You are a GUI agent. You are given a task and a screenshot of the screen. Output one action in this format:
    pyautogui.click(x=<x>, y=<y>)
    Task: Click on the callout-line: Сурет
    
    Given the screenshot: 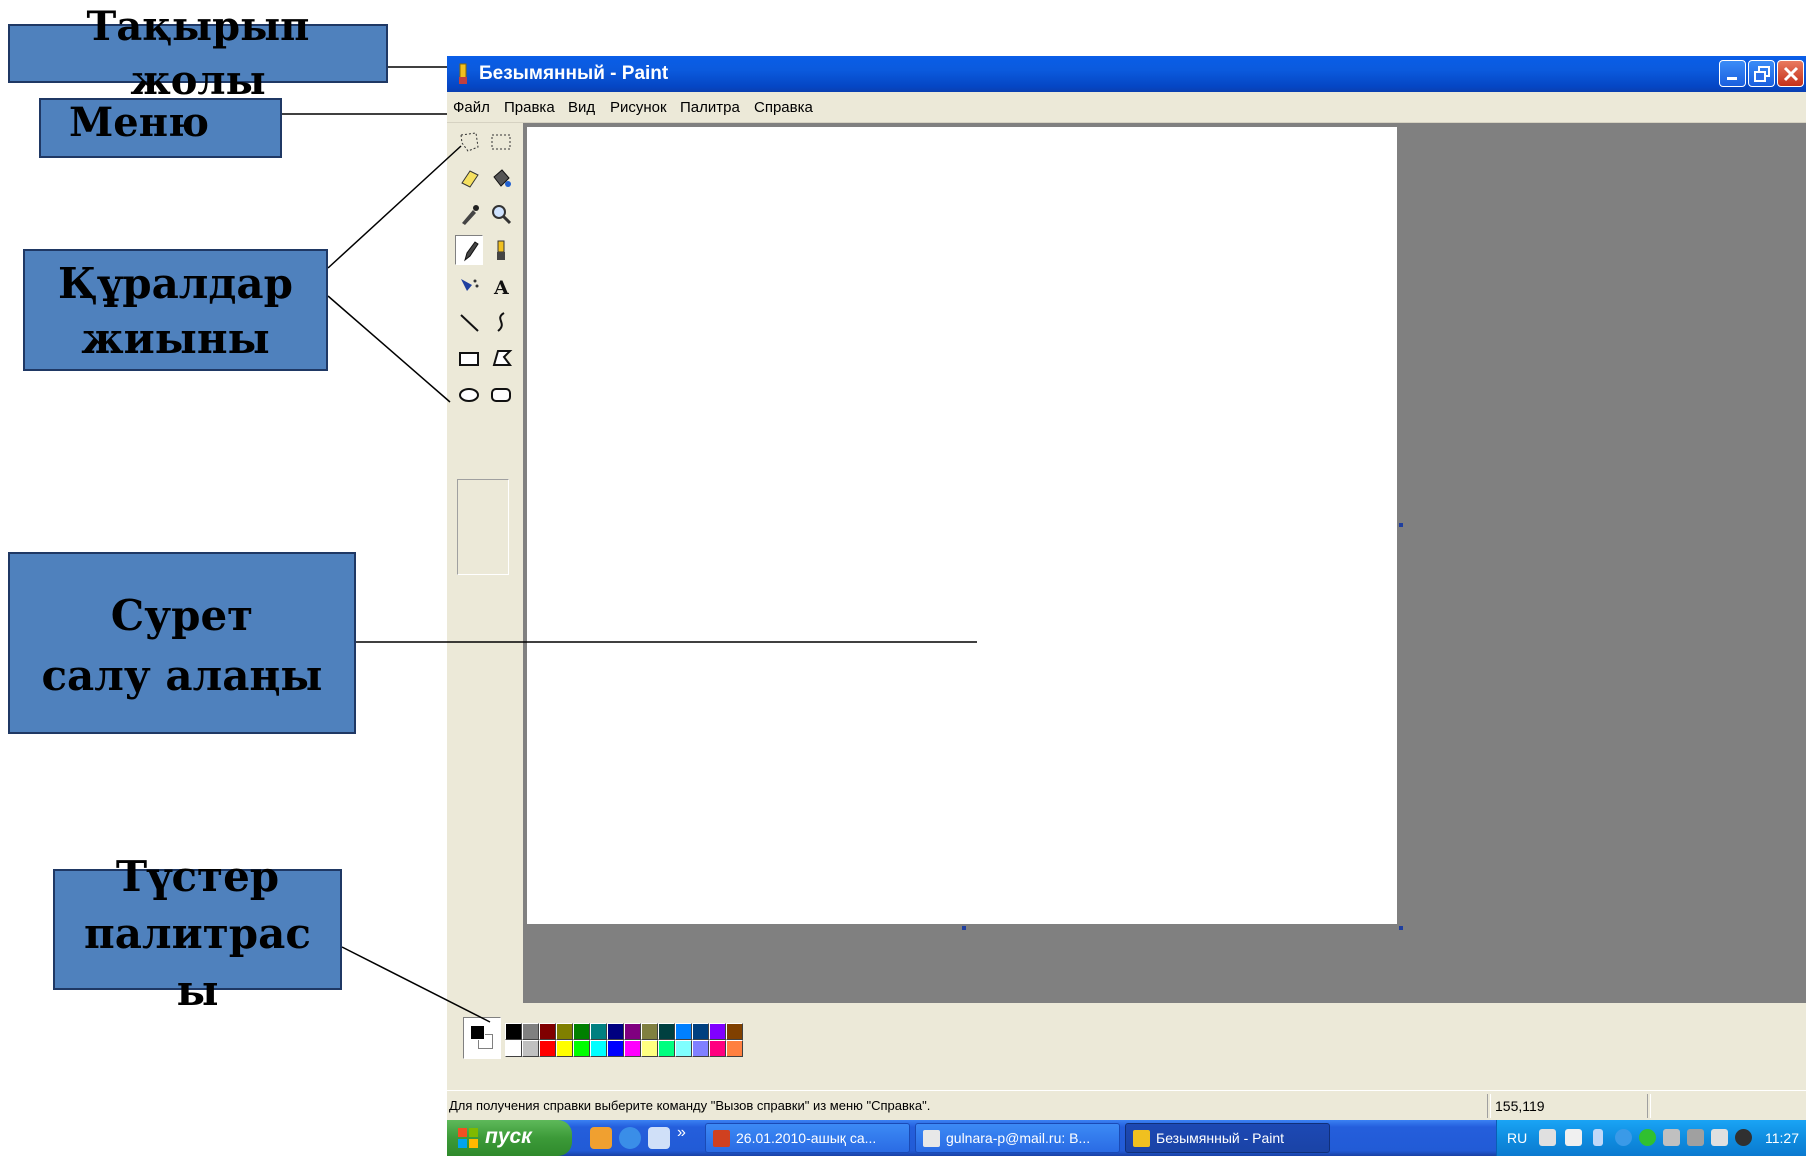 What is the action you would take?
    pyautogui.click(x=182, y=615)
    